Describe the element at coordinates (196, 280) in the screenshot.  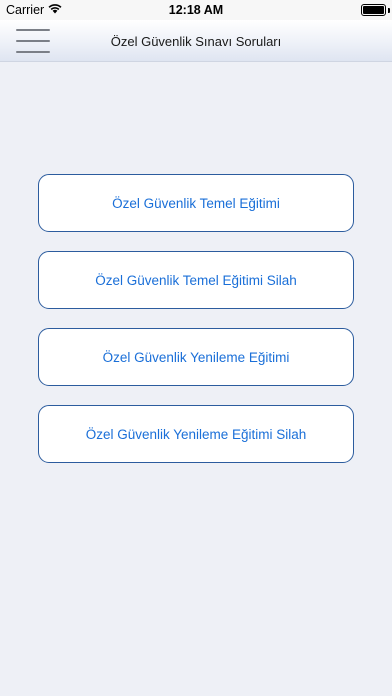
I see `temel-egitimi-silah-button: Özel Güvenlik Temel Eğitimi Silah` at that location.